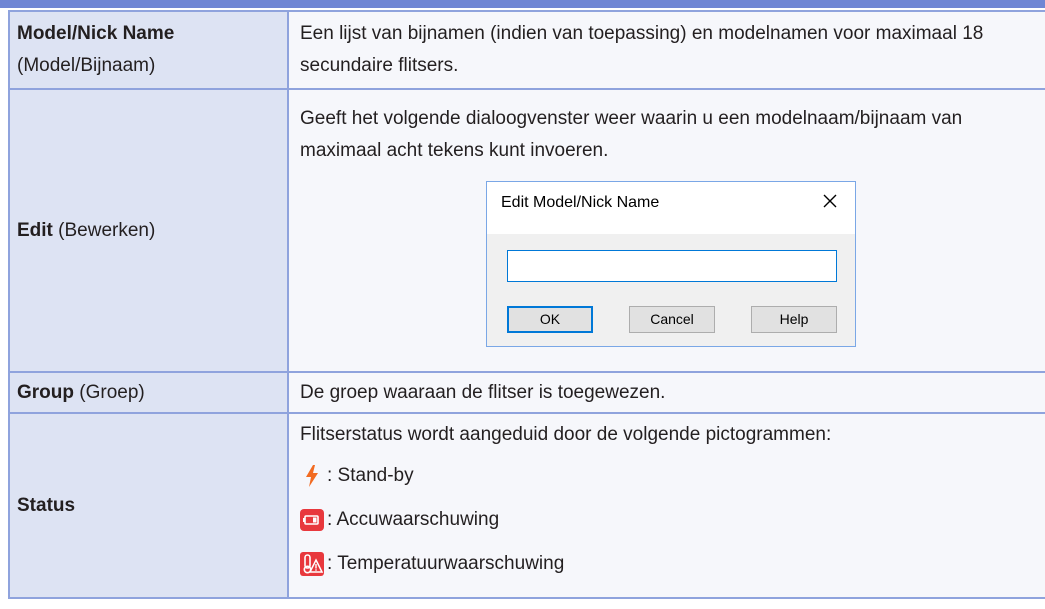  What do you see at coordinates (522, 4) in the screenshot?
I see `top-rule` at bounding box center [522, 4].